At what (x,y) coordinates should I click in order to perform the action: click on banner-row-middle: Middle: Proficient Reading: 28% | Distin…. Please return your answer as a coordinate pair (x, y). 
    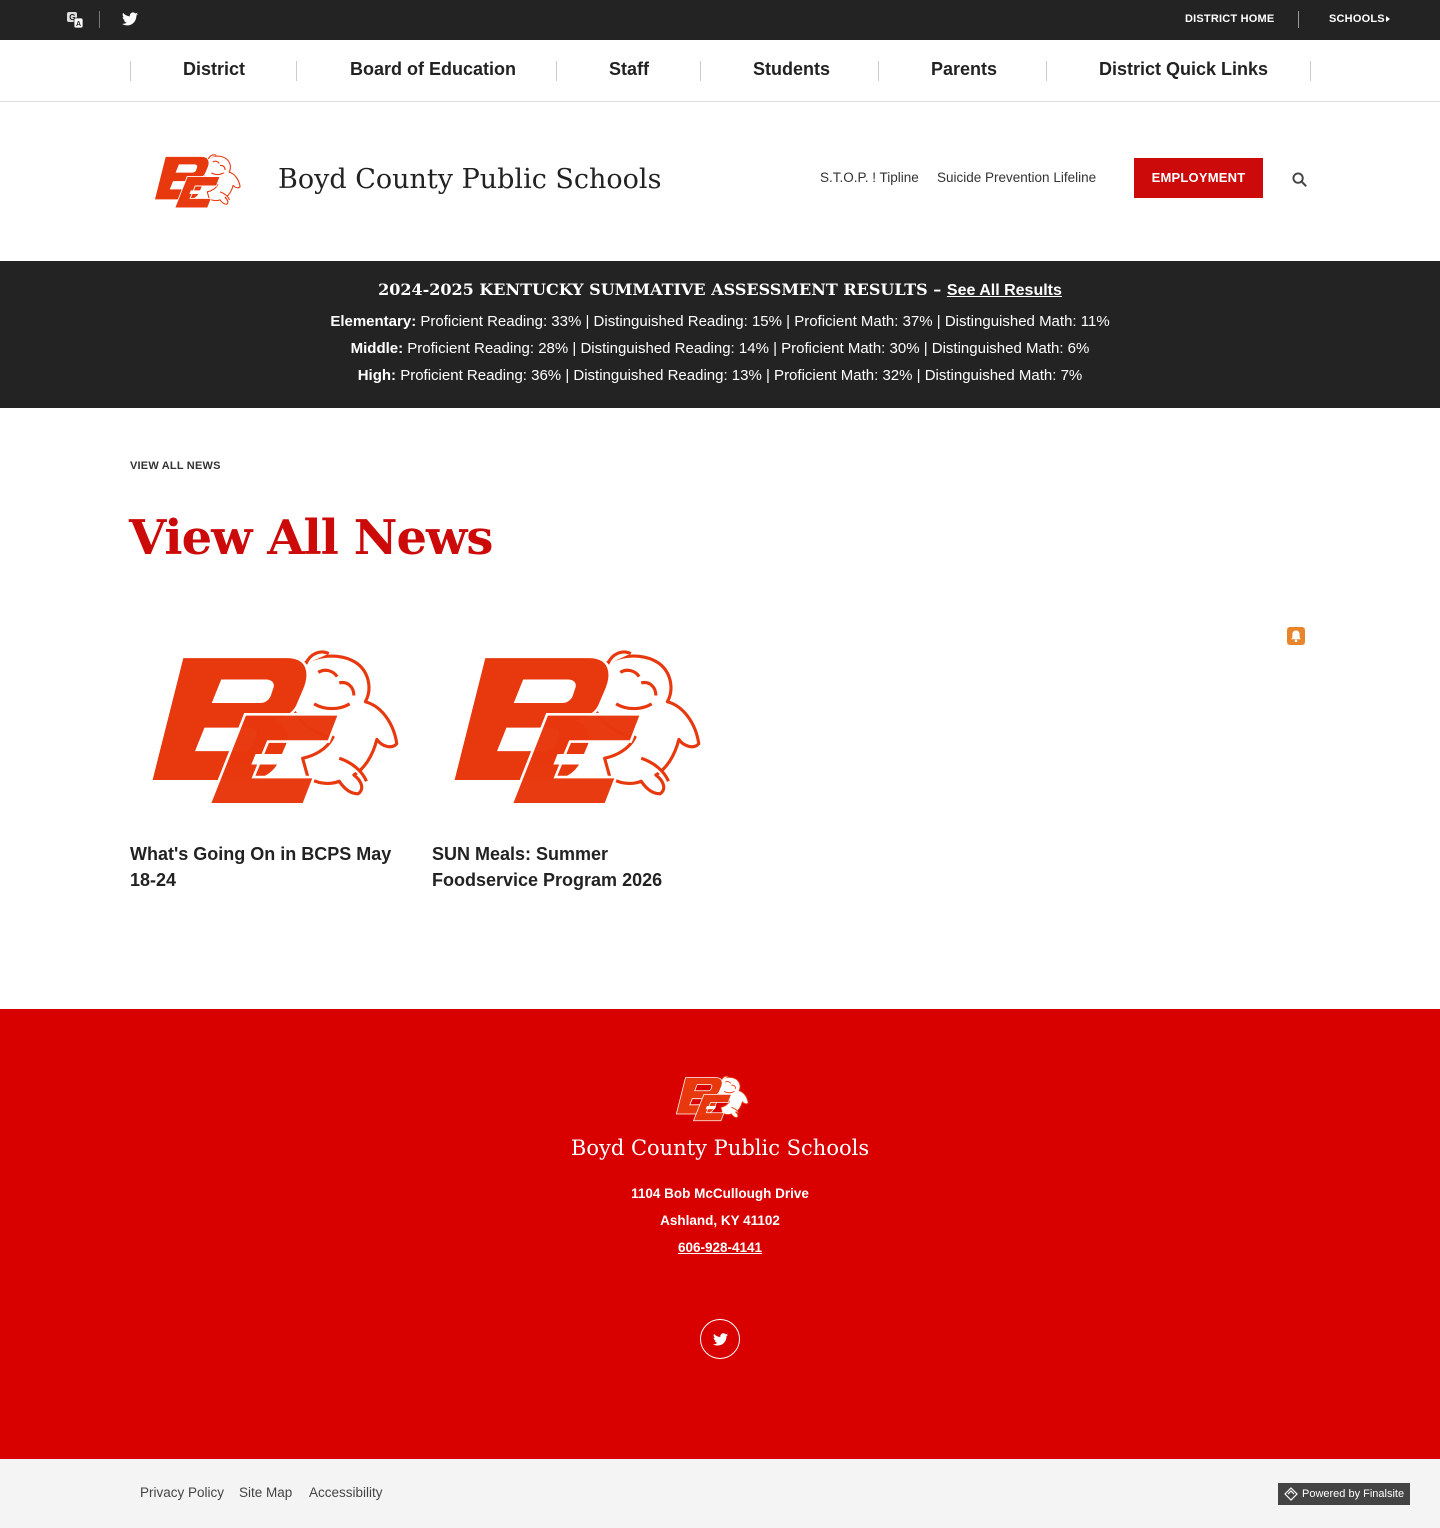
    Looking at the image, I should click on (720, 348).